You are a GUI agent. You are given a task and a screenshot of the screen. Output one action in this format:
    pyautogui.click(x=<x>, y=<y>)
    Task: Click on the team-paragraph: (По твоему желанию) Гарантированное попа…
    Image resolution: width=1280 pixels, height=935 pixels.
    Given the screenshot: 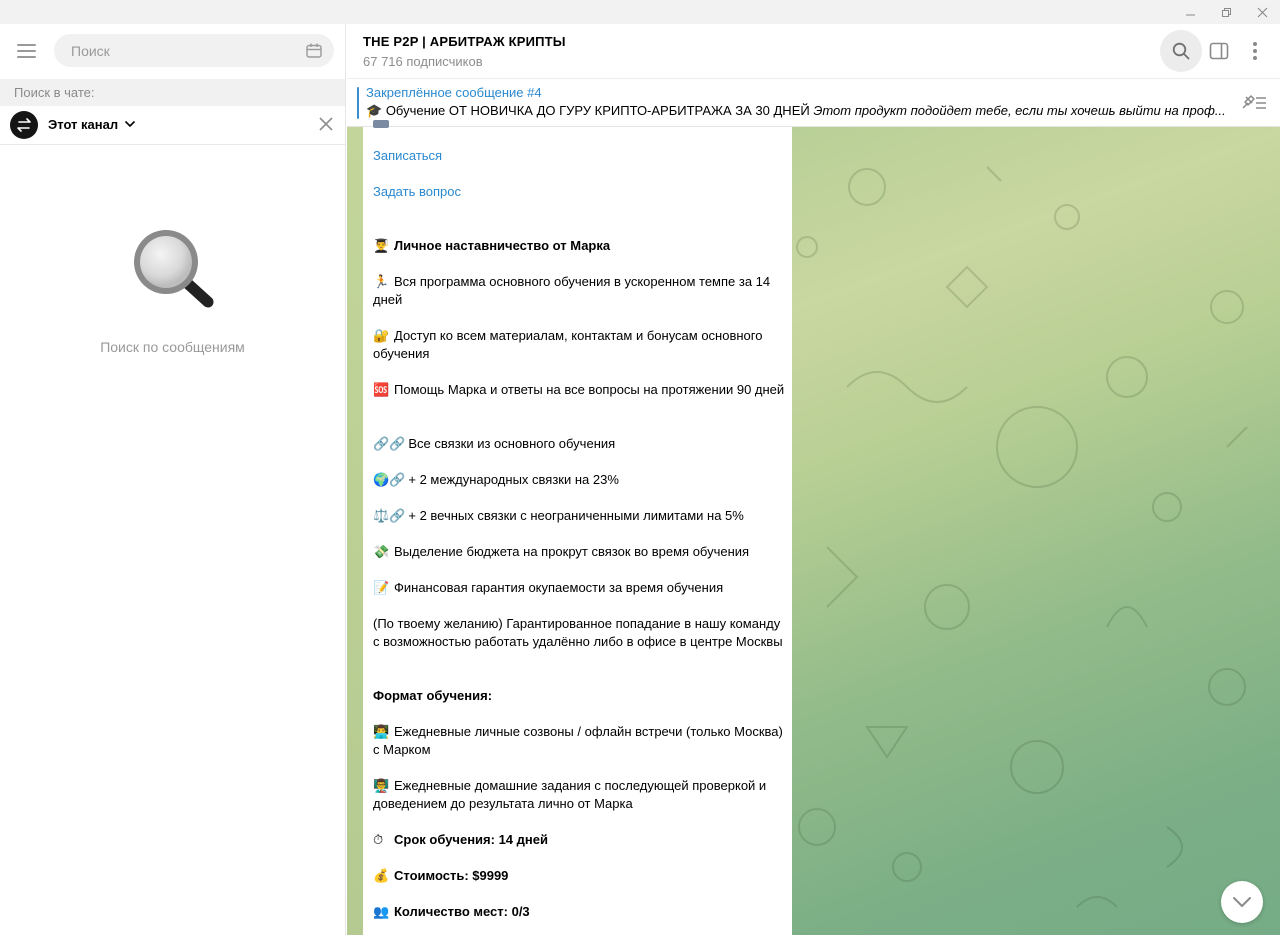 What is the action you would take?
    pyautogui.click(x=578, y=632)
    